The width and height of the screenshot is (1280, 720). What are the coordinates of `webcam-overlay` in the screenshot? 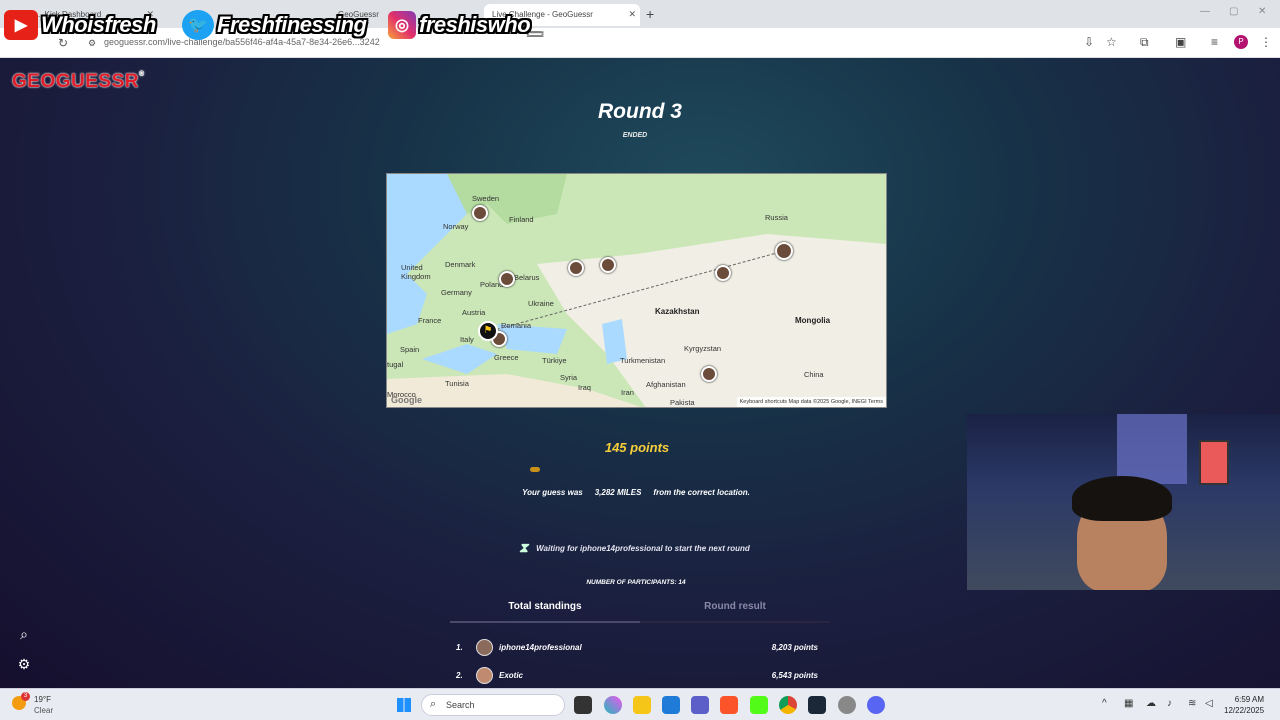 It's located at (1123, 502).